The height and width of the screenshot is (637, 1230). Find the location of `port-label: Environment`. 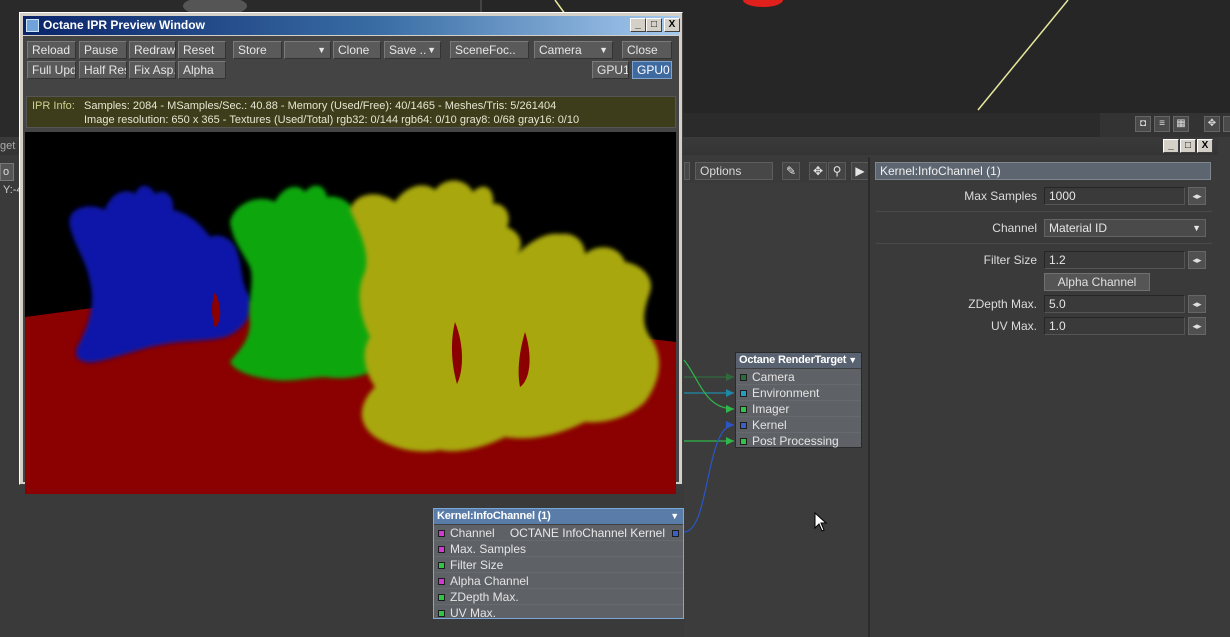

port-label: Environment is located at coordinates (786, 393).